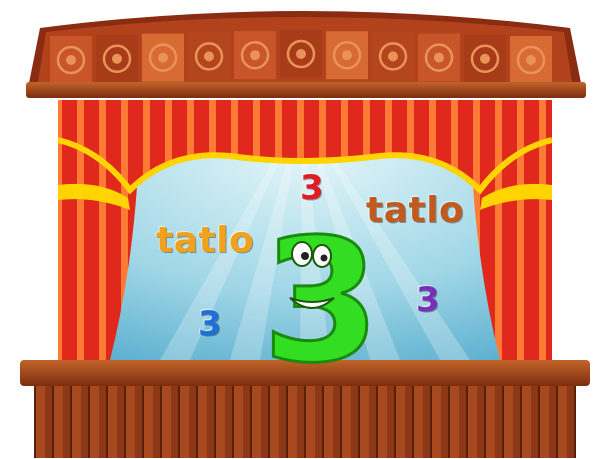 The image size is (605, 459). Describe the element at coordinates (210, 324) in the screenshot. I see `numeral-blue: 3` at that location.